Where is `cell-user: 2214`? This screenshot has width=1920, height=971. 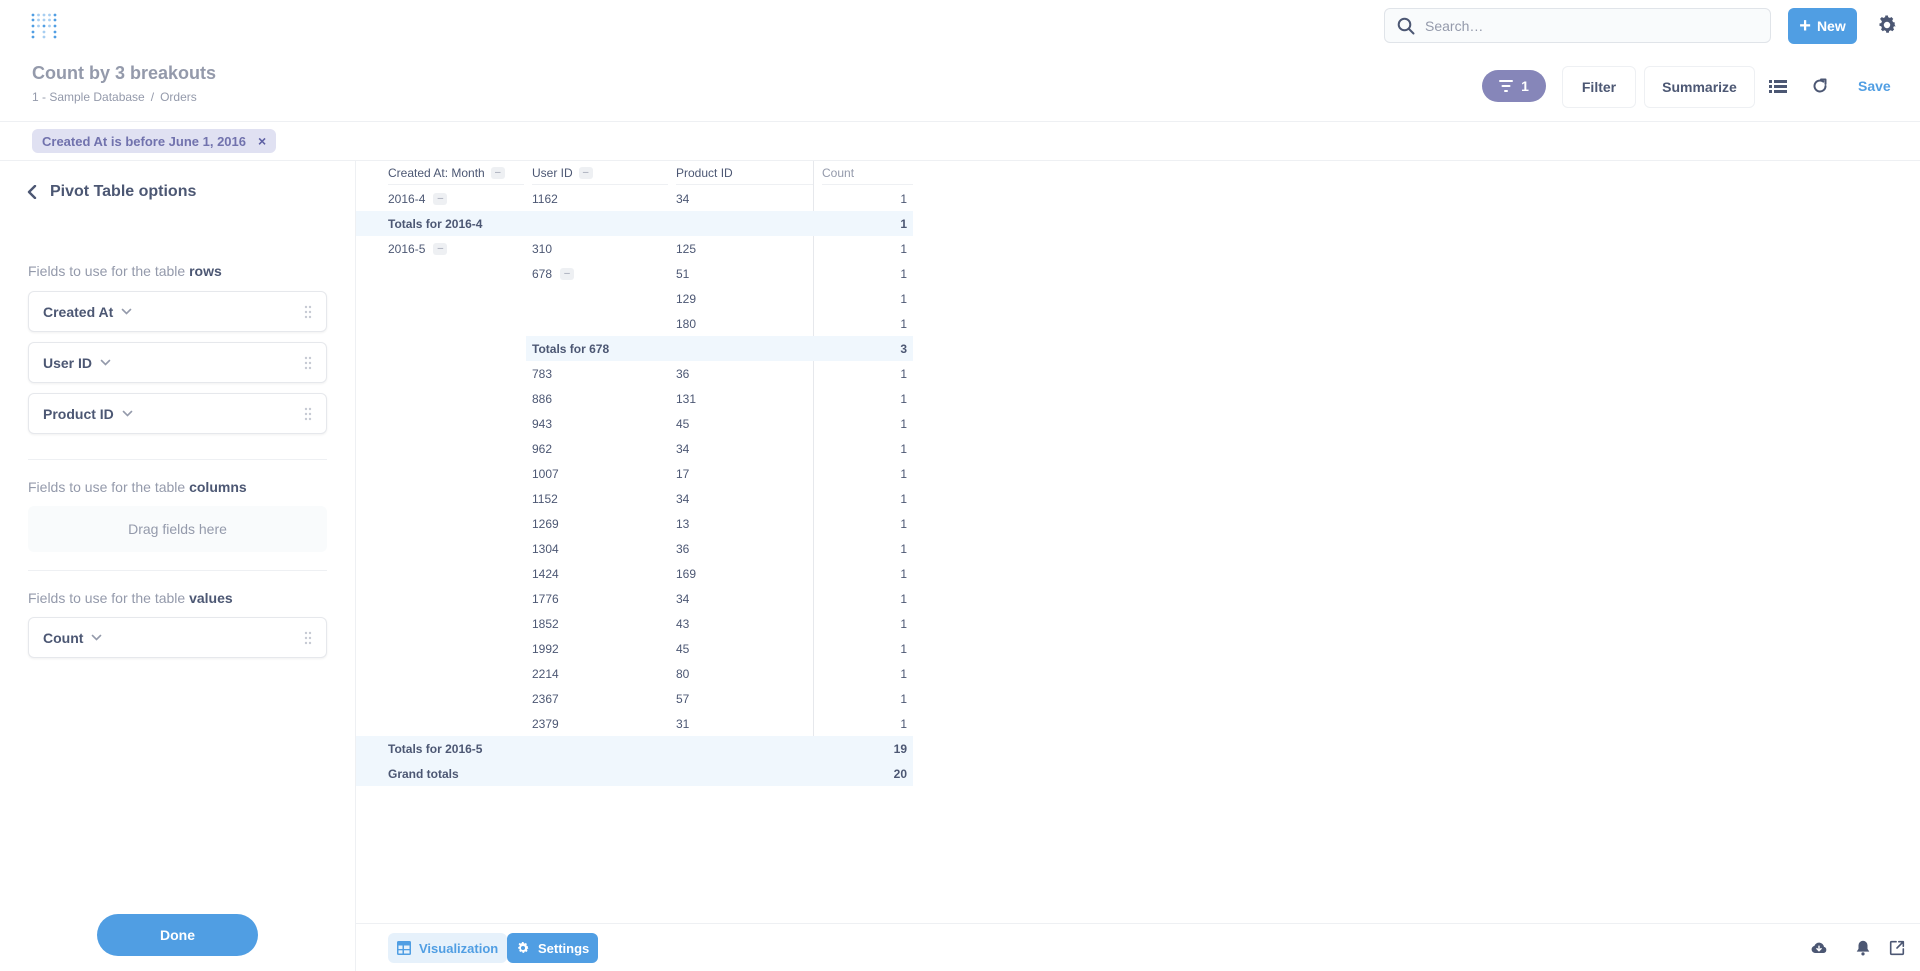
cell-user: 2214 is located at coordinates (545, 673).